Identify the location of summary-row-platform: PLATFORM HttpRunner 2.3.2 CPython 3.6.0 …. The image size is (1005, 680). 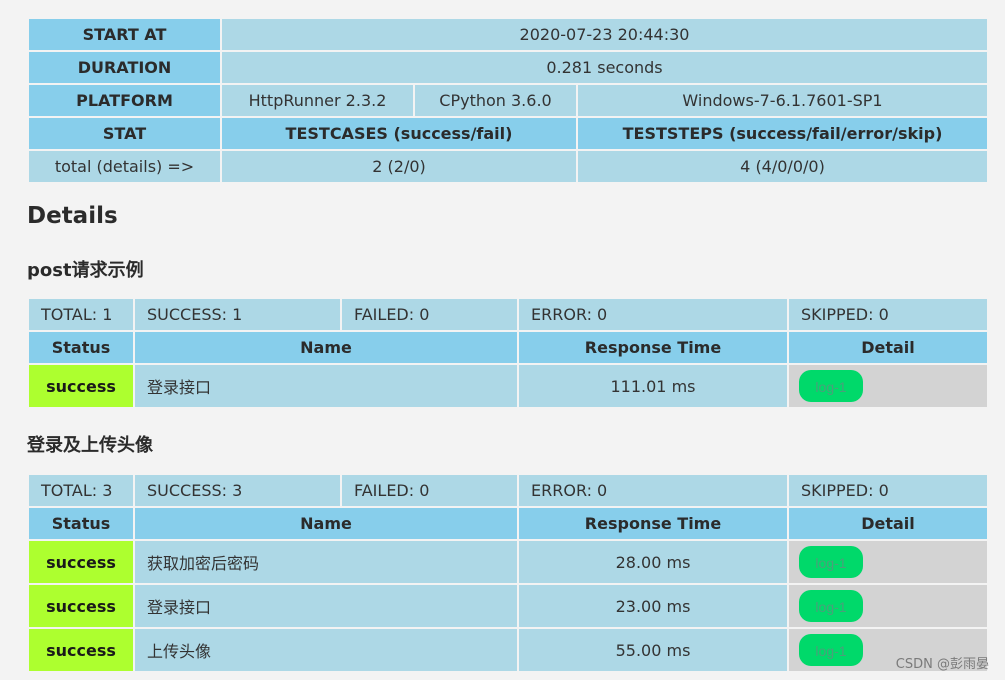
(508, 100).